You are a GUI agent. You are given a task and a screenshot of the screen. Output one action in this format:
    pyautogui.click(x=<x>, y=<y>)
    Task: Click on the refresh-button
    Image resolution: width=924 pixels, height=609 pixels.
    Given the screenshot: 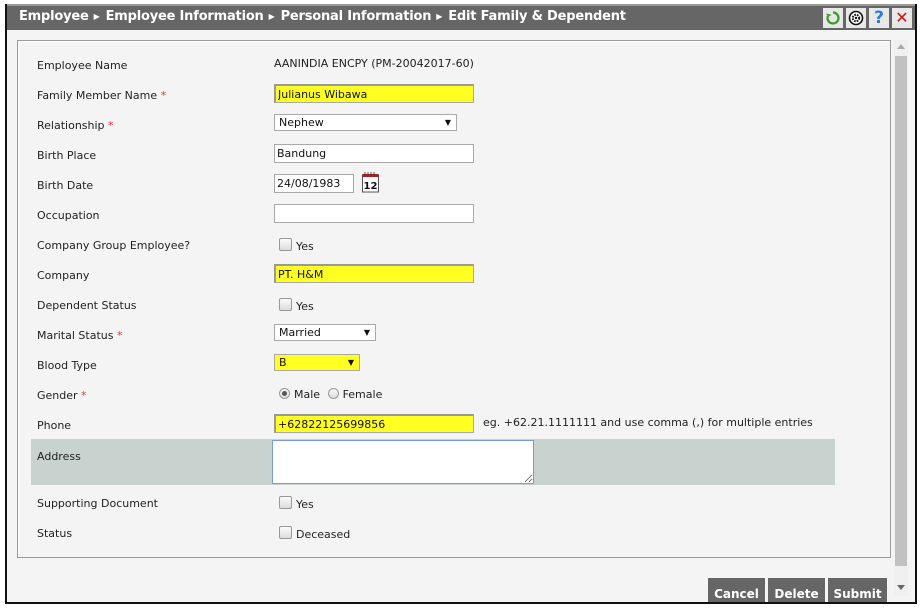 What is the action you would take?
    pyautogui.click(x=833, y=18)
    